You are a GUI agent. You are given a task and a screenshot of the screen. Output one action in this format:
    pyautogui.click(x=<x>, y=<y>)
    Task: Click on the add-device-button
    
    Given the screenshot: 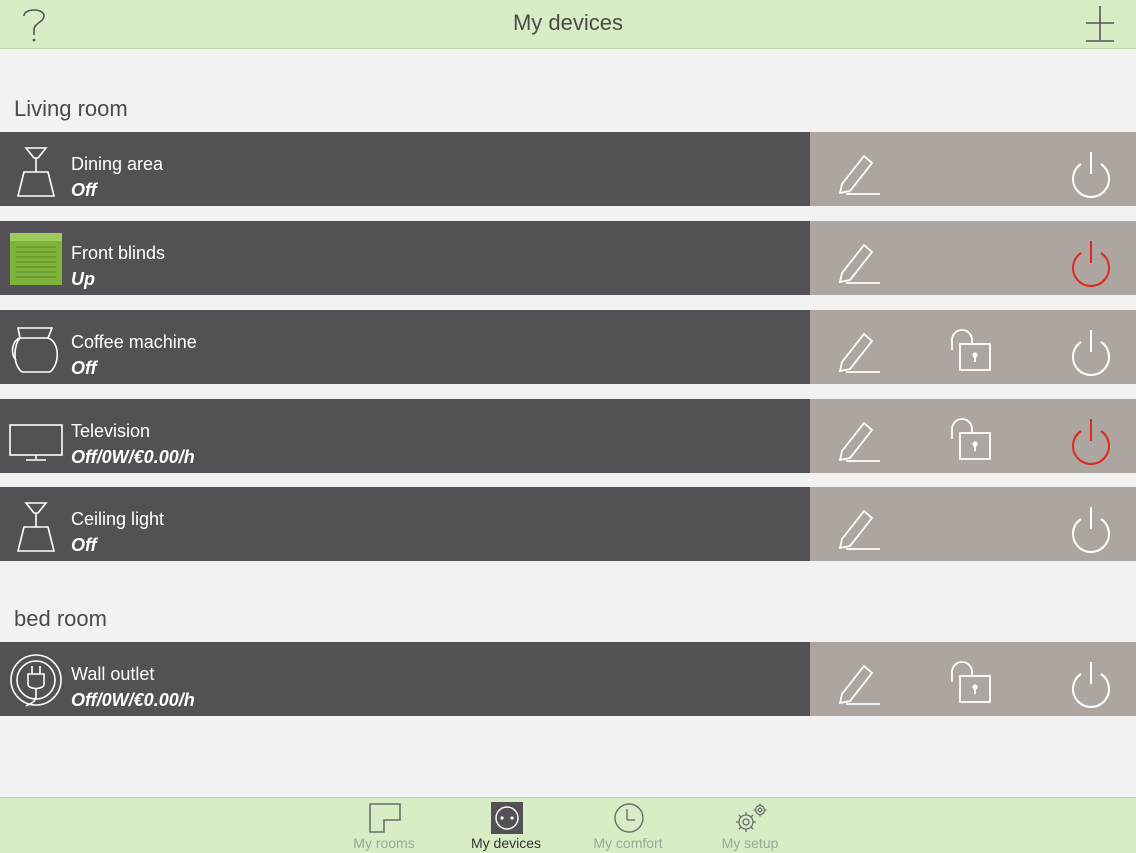 What is the action you would take?
    pyautogui.click(x=1100, y=24)
    